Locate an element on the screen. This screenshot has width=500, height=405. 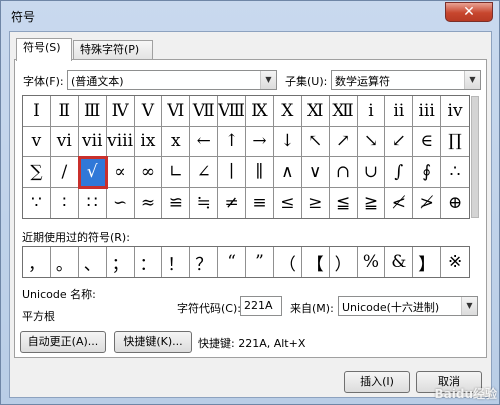
recent-symbol-cell: ！ is located at coordinates (176, 262).